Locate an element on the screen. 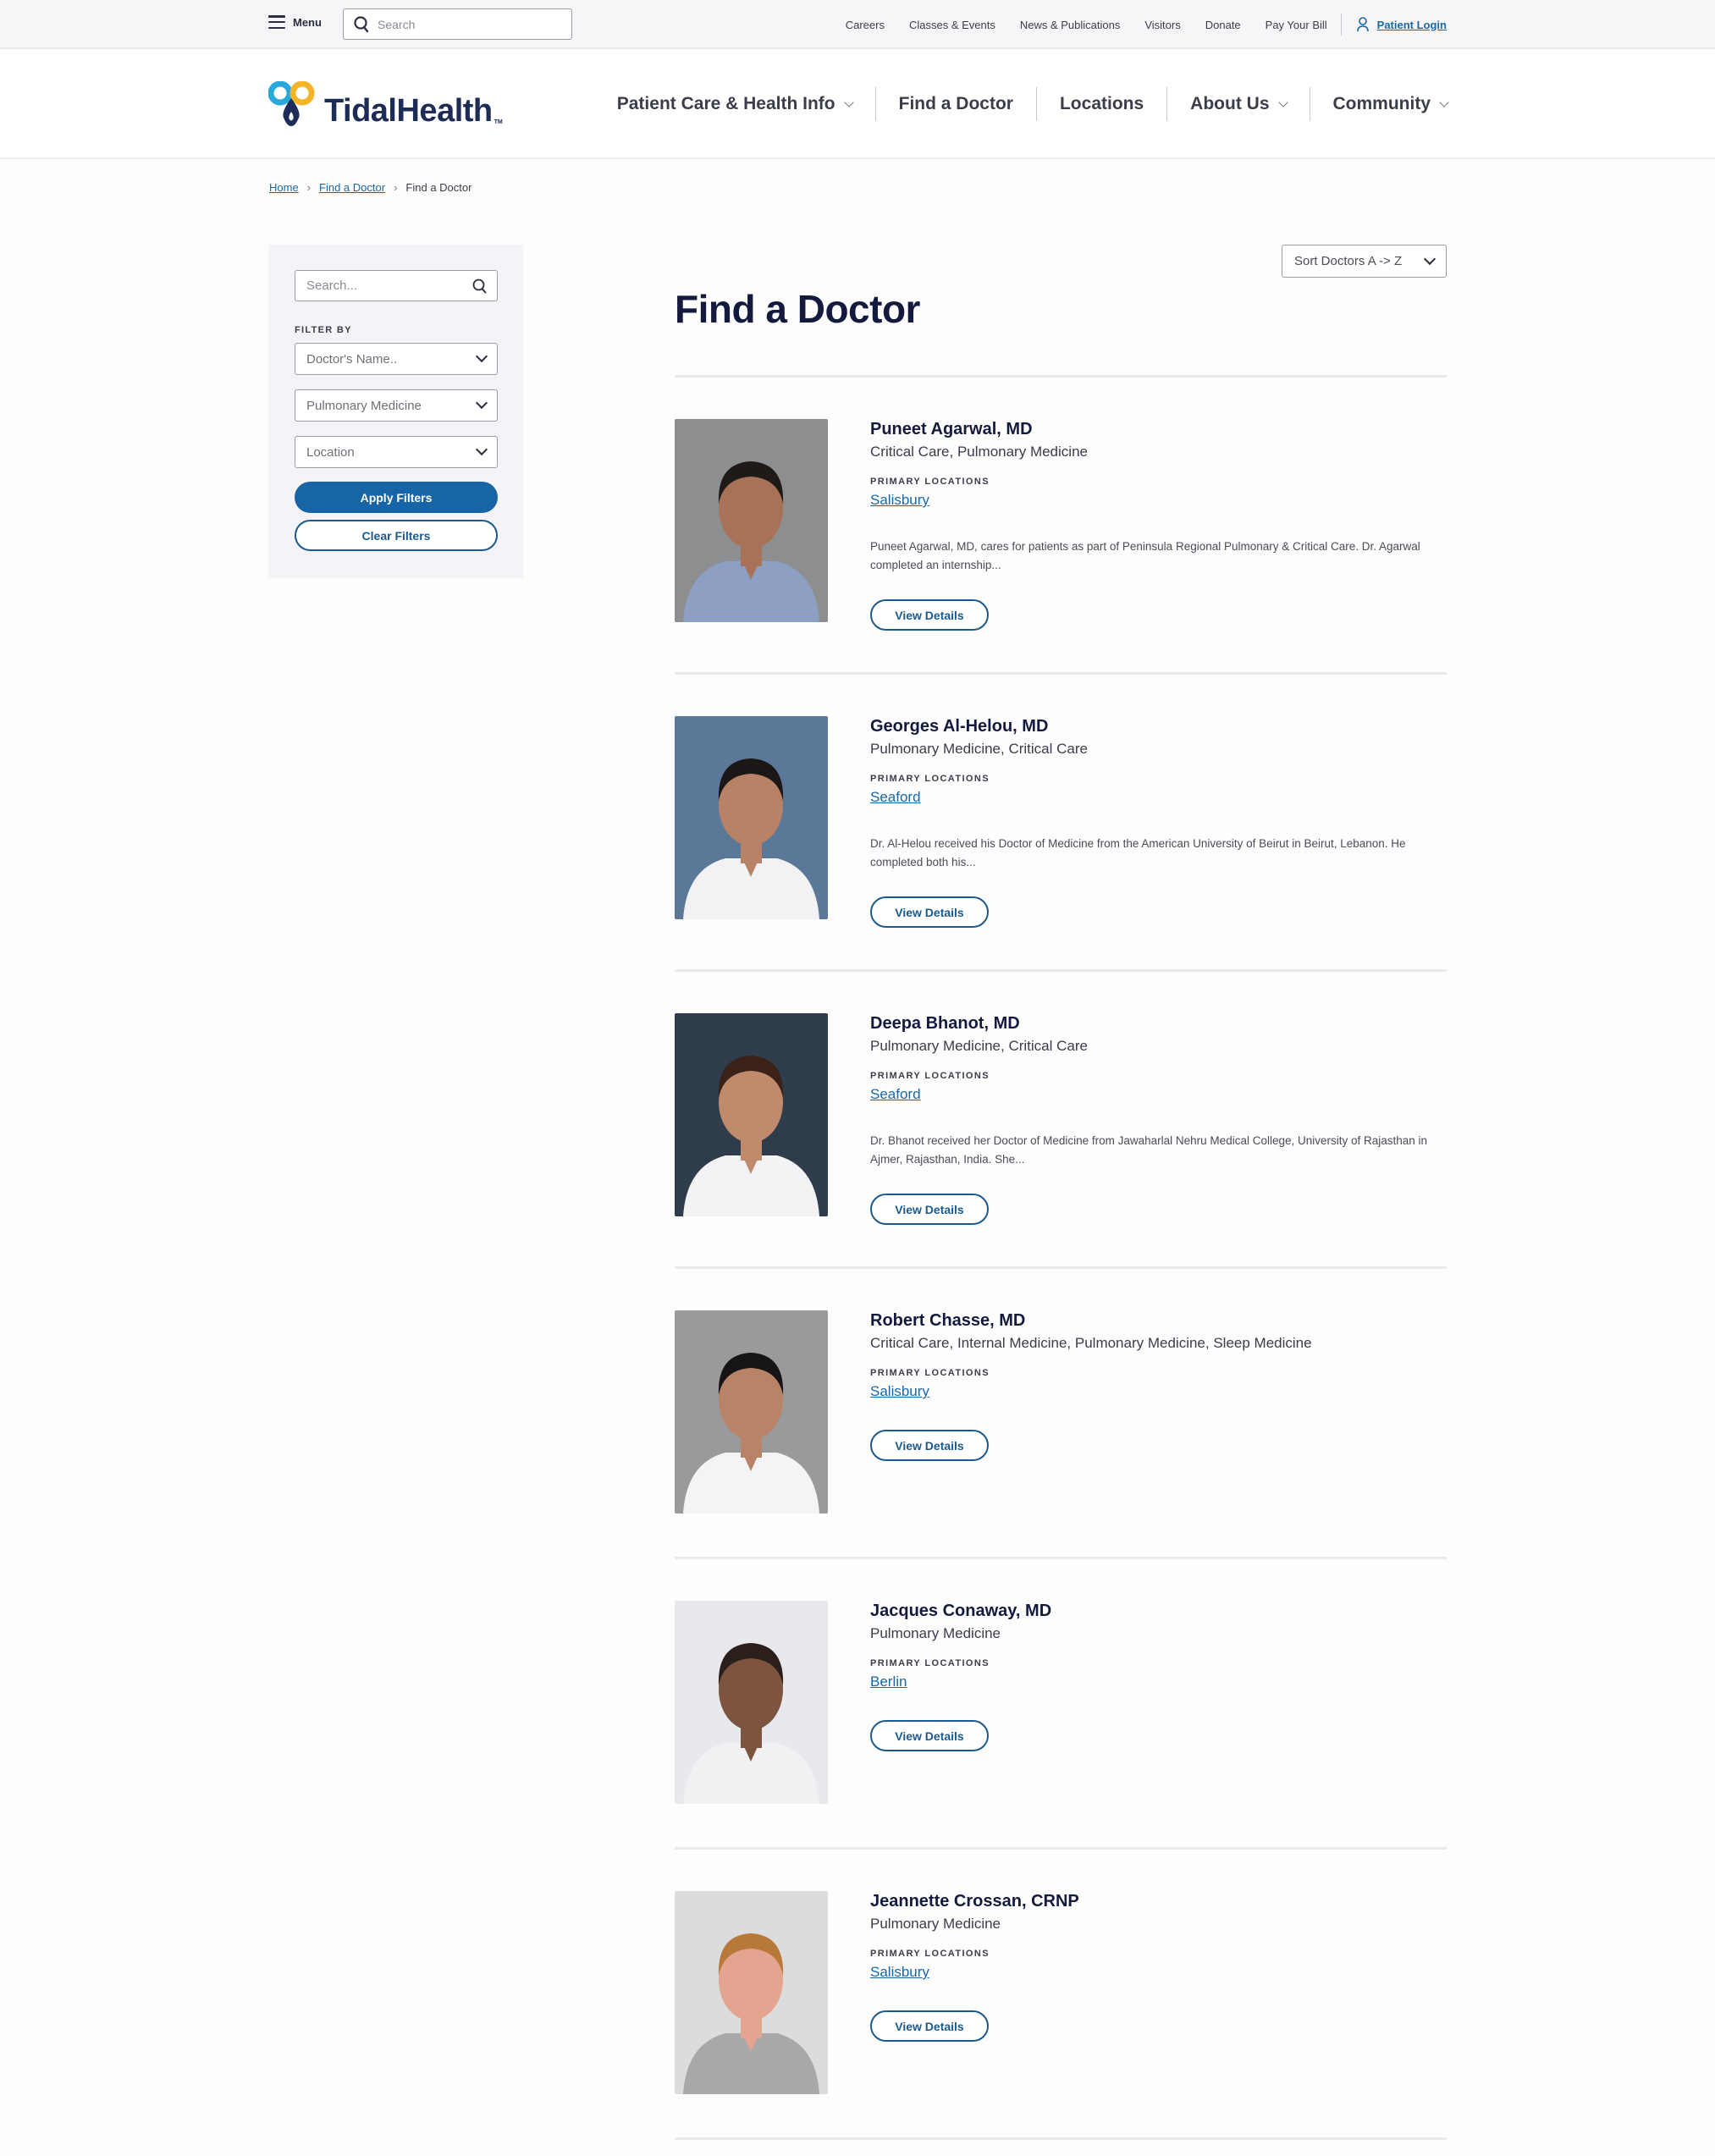 The height and width of the screenshot is (2156, 1715). site-search-input is located at coordinates (463, 24).